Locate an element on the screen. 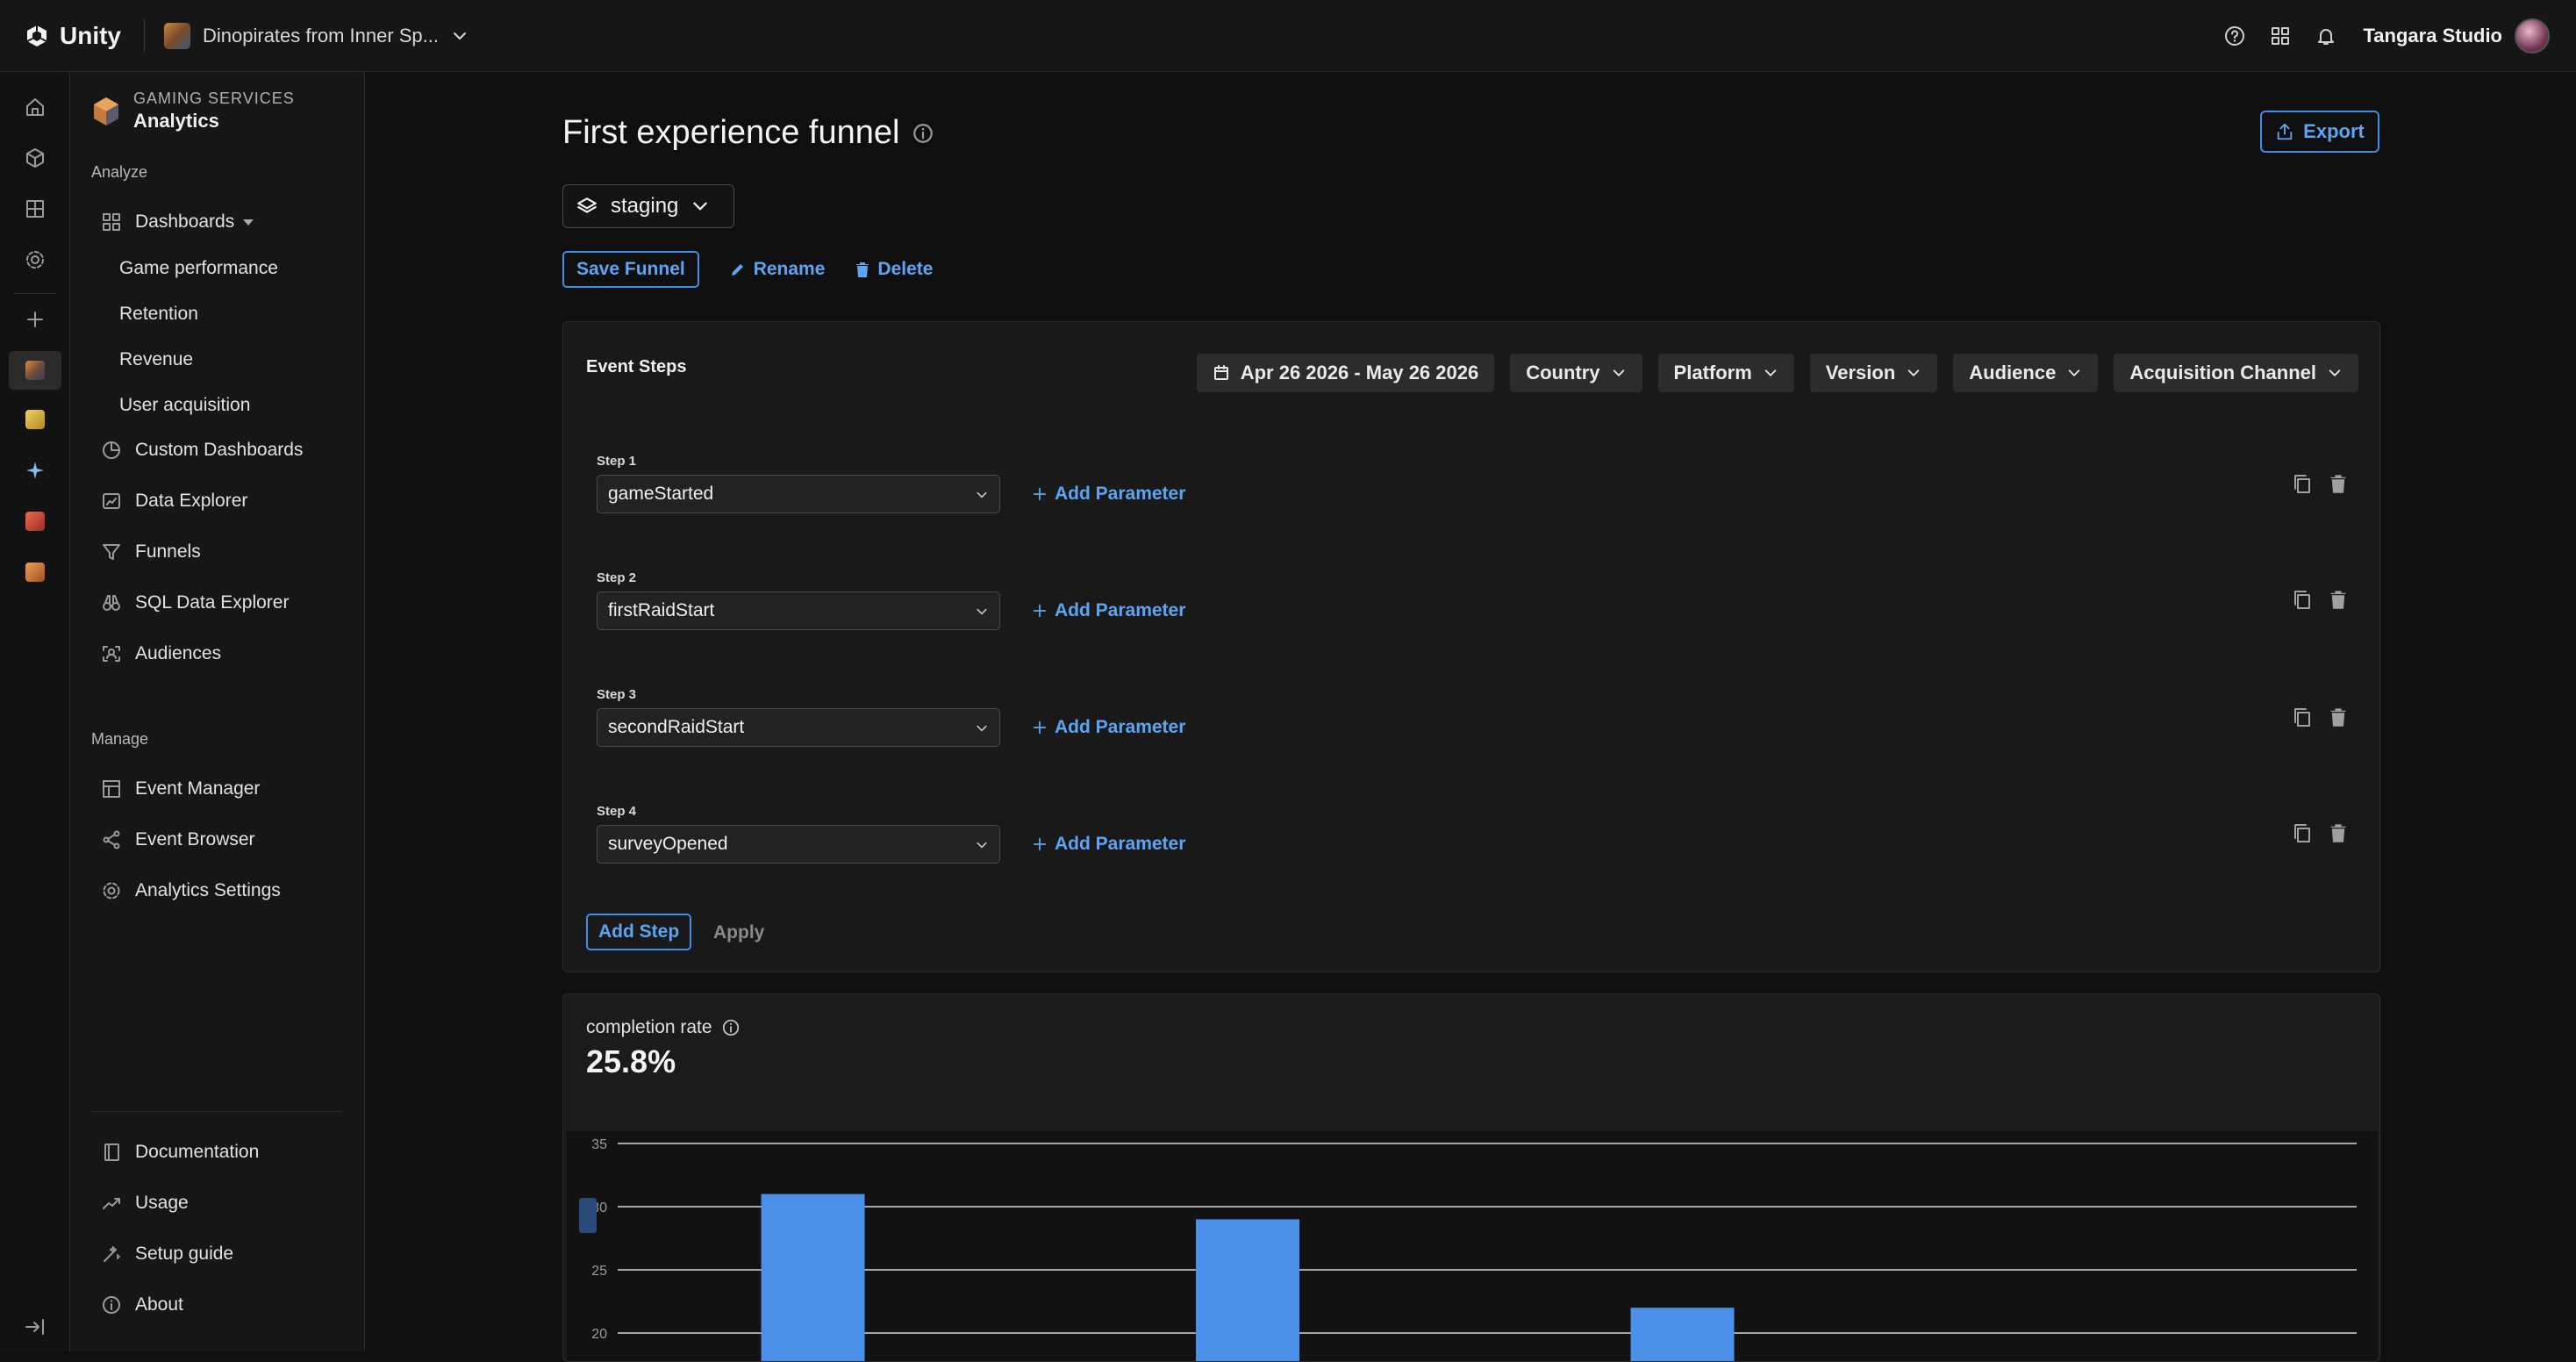  filter-label: Acquisition Channel is located at coordinates (2222, 373).